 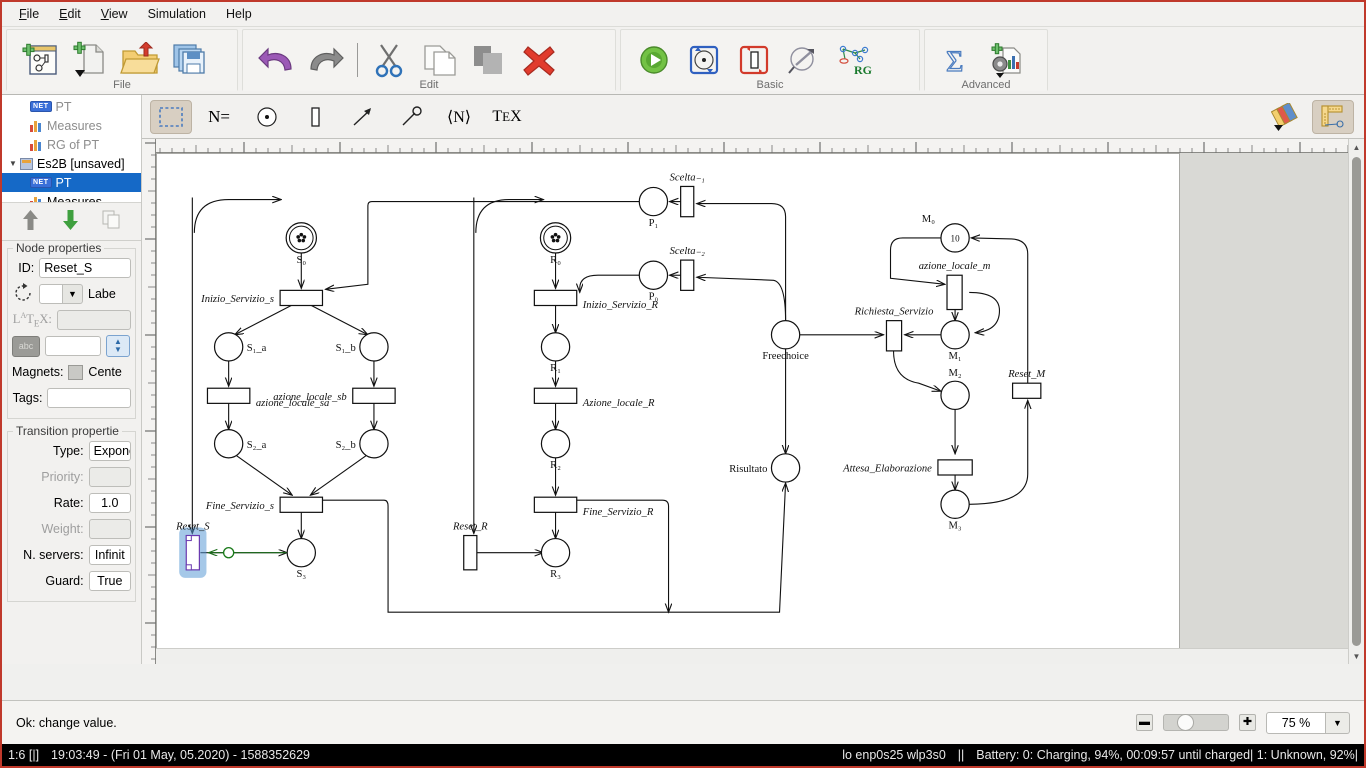 I want to click on new-report-button, so click(x=1008, y=60).